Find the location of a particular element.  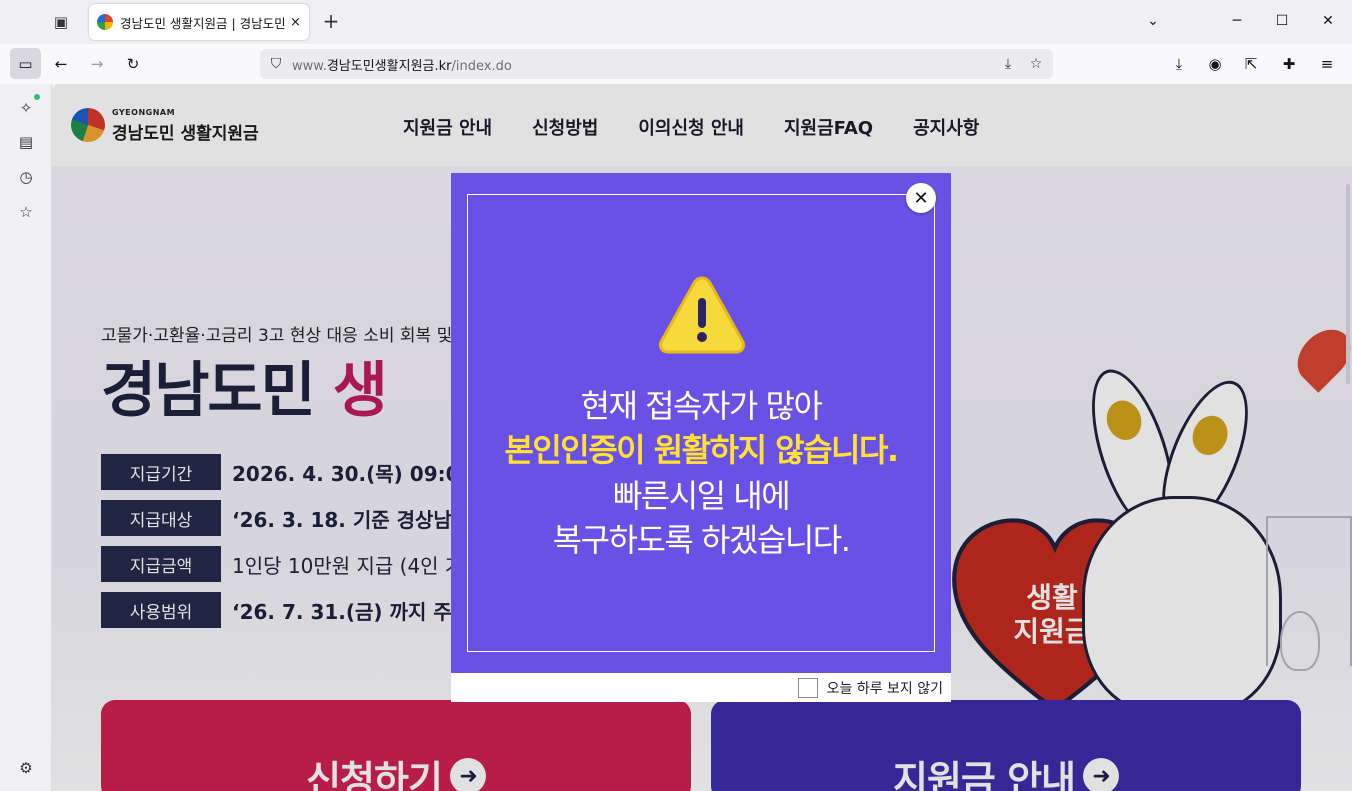

tab-bar: ▣ 경남도민 생활지원금 | 경남도민 × + ⌄ ─ ☐ ✕ is located at coordinates (676, 22).